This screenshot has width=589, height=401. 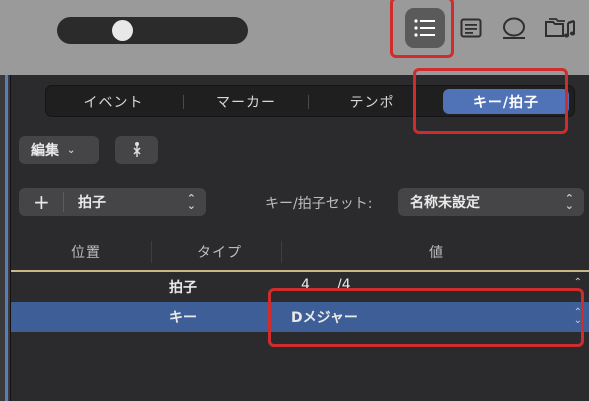 I want to click on browsers-icon, so click(x=560, y=28).